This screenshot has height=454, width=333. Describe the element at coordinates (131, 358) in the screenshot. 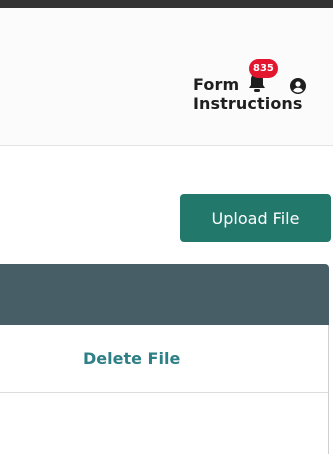

I see `delete-file-link: Delete File` at that location.